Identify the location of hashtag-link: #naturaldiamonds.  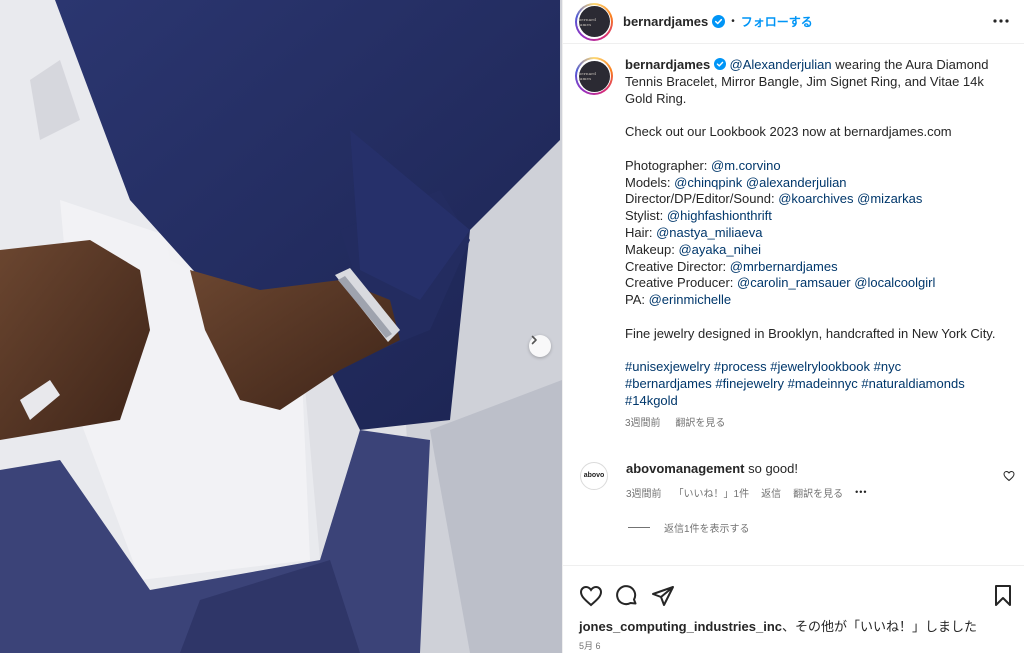
(912, 383).